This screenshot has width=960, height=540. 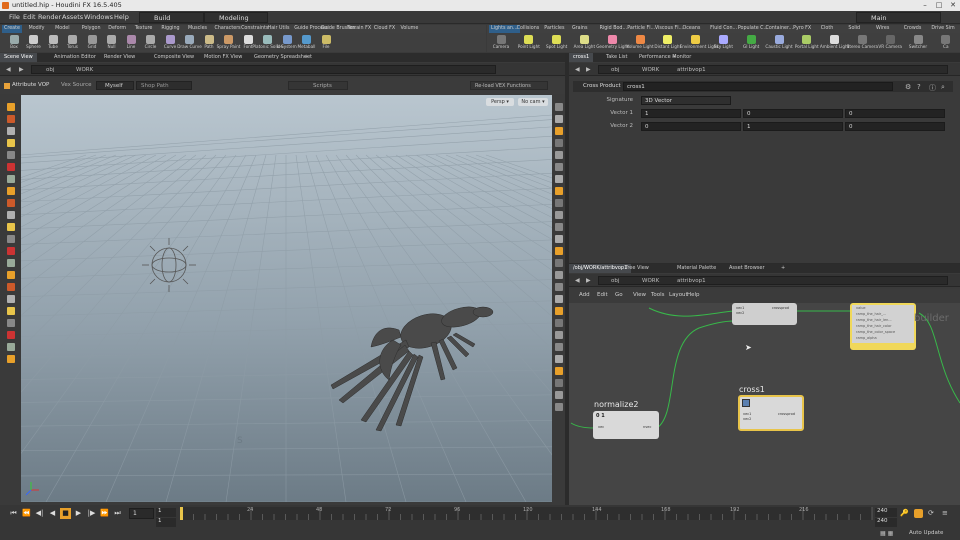 I want to click on tool-geometry-light: Geometry Light, so click(x=612, y=42).